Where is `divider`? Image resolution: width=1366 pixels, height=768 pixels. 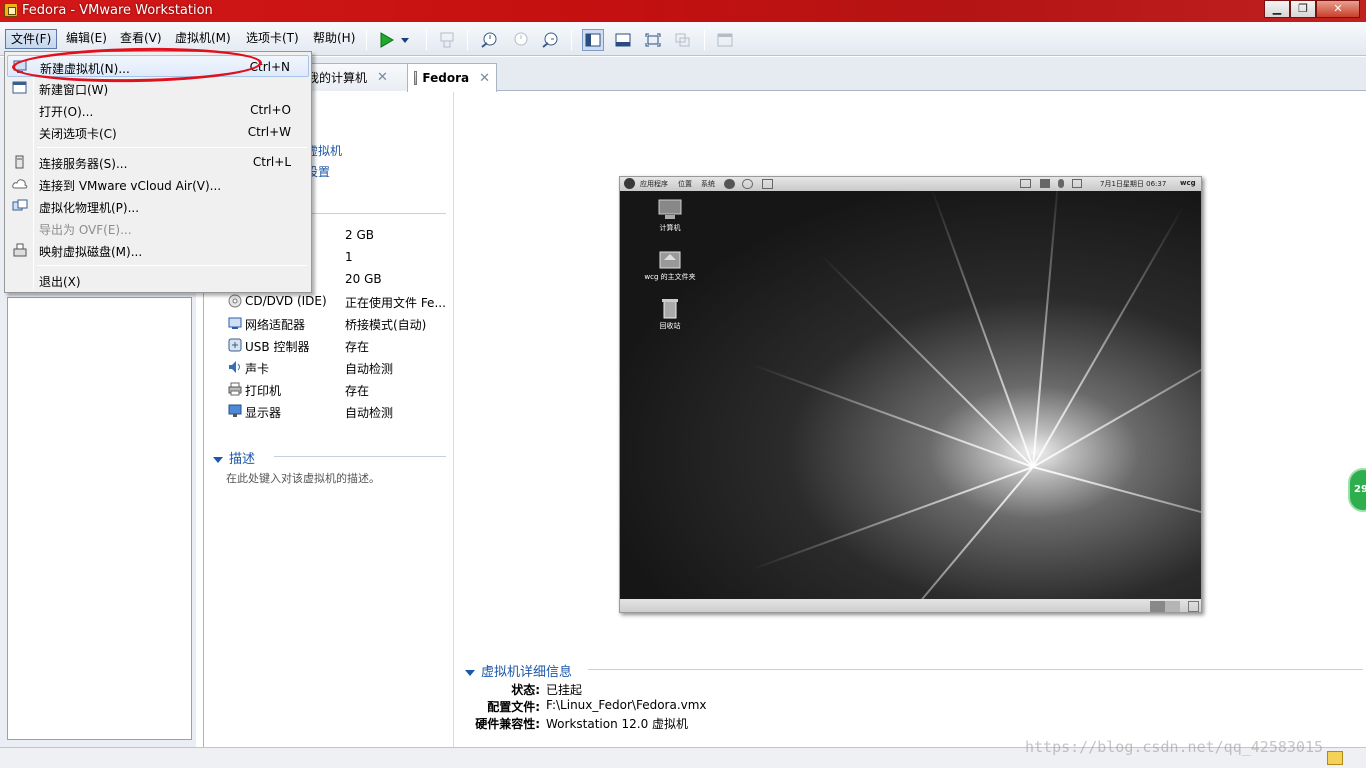 divider is located at coordinates (975, 669).